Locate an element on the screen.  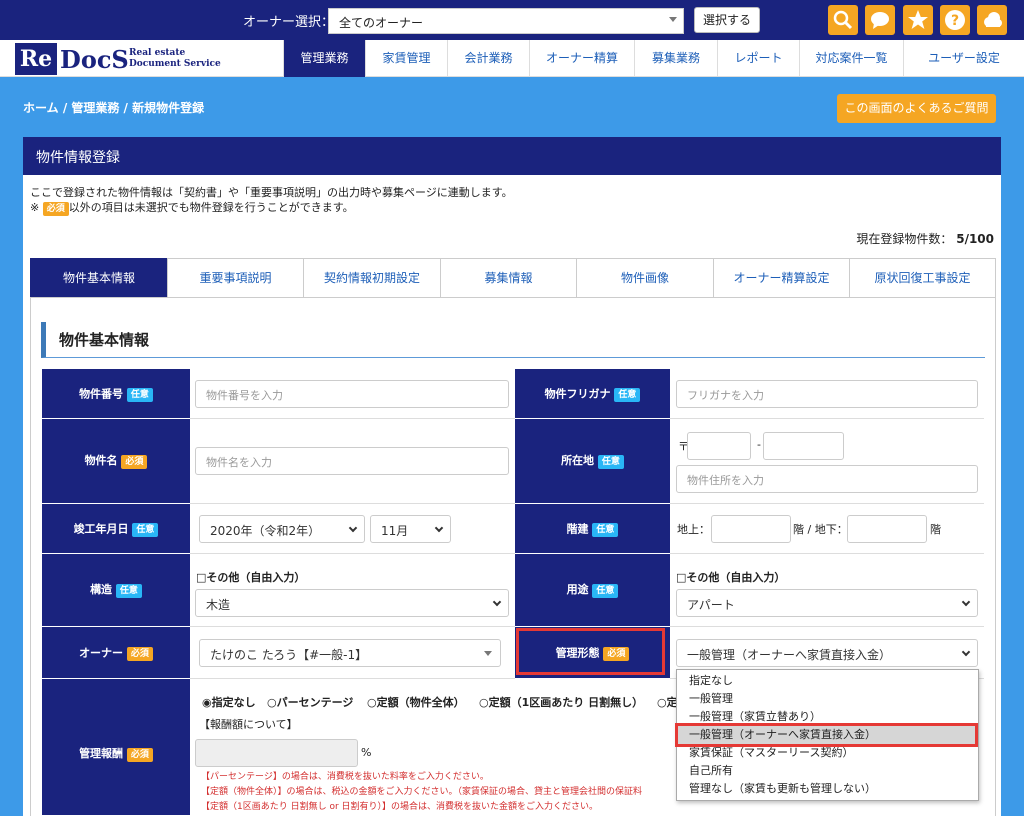
address-input: 物件住所を入力 is located at coordinates (827, 479).